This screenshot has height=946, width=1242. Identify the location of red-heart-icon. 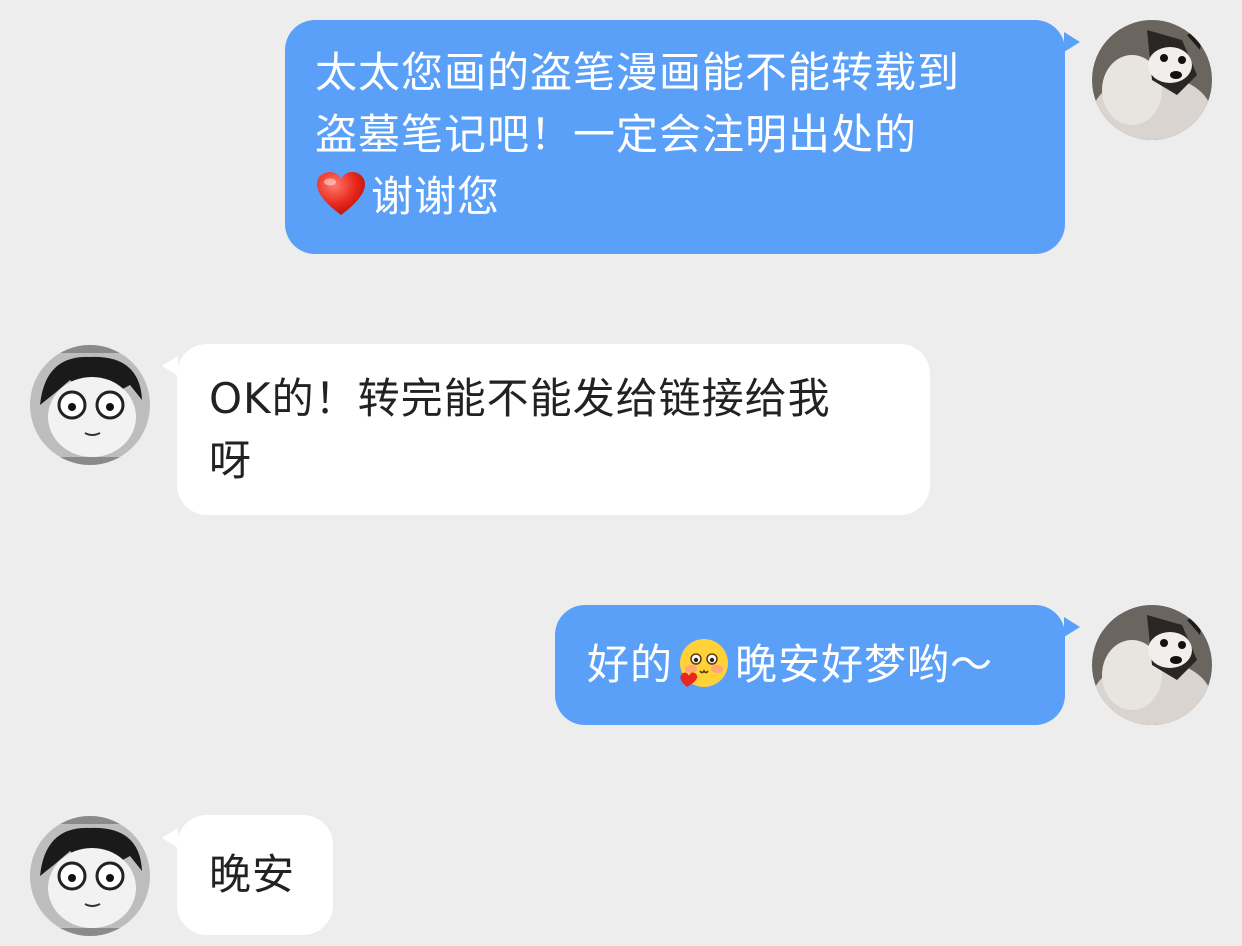
(341, 202).